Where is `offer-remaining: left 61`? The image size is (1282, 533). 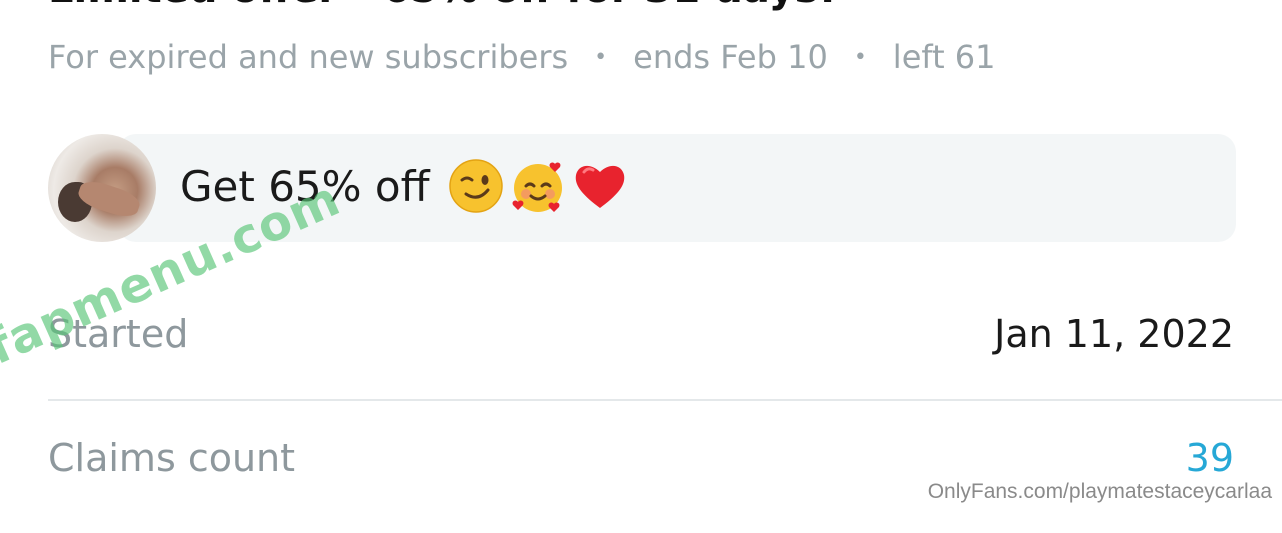
offer-remaining: left 61 is located at coordinates (944, 57).